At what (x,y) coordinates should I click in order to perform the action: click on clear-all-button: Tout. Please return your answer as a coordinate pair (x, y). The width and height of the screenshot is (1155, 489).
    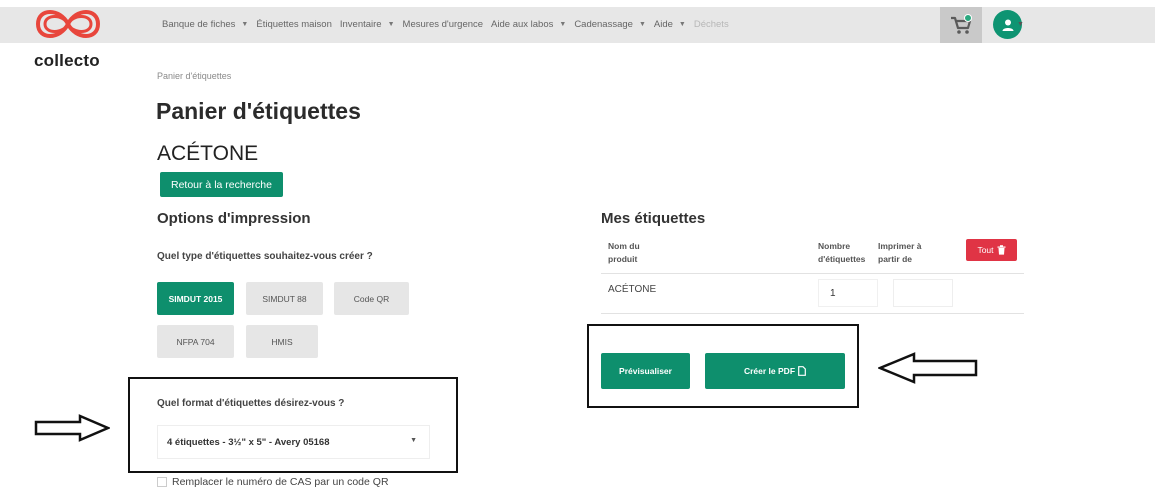
    Looking at the image, I should click on (991, 250).